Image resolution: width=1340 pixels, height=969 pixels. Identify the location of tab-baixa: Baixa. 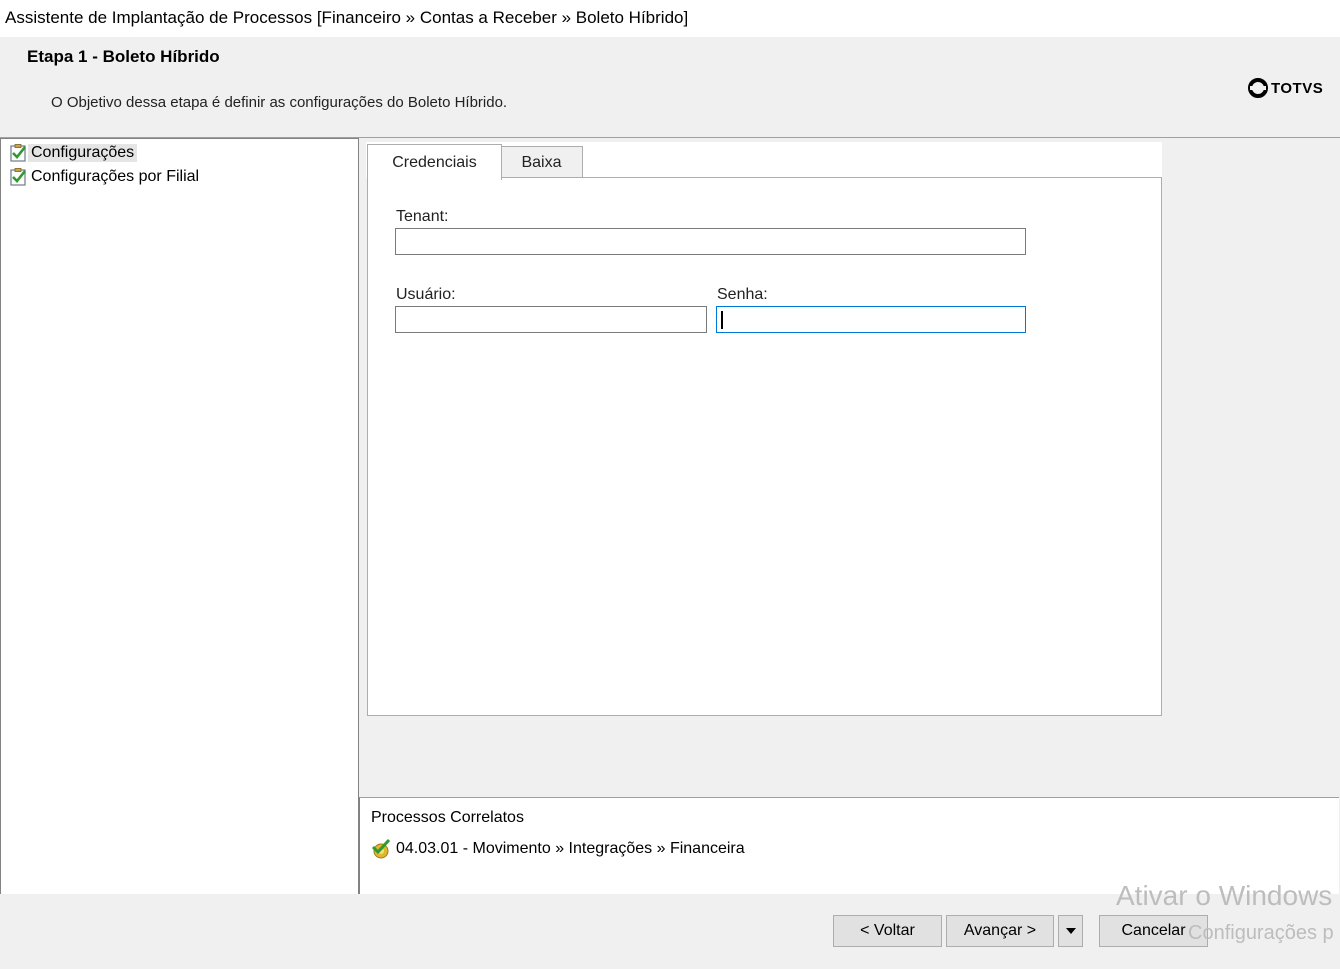
(541, 162).